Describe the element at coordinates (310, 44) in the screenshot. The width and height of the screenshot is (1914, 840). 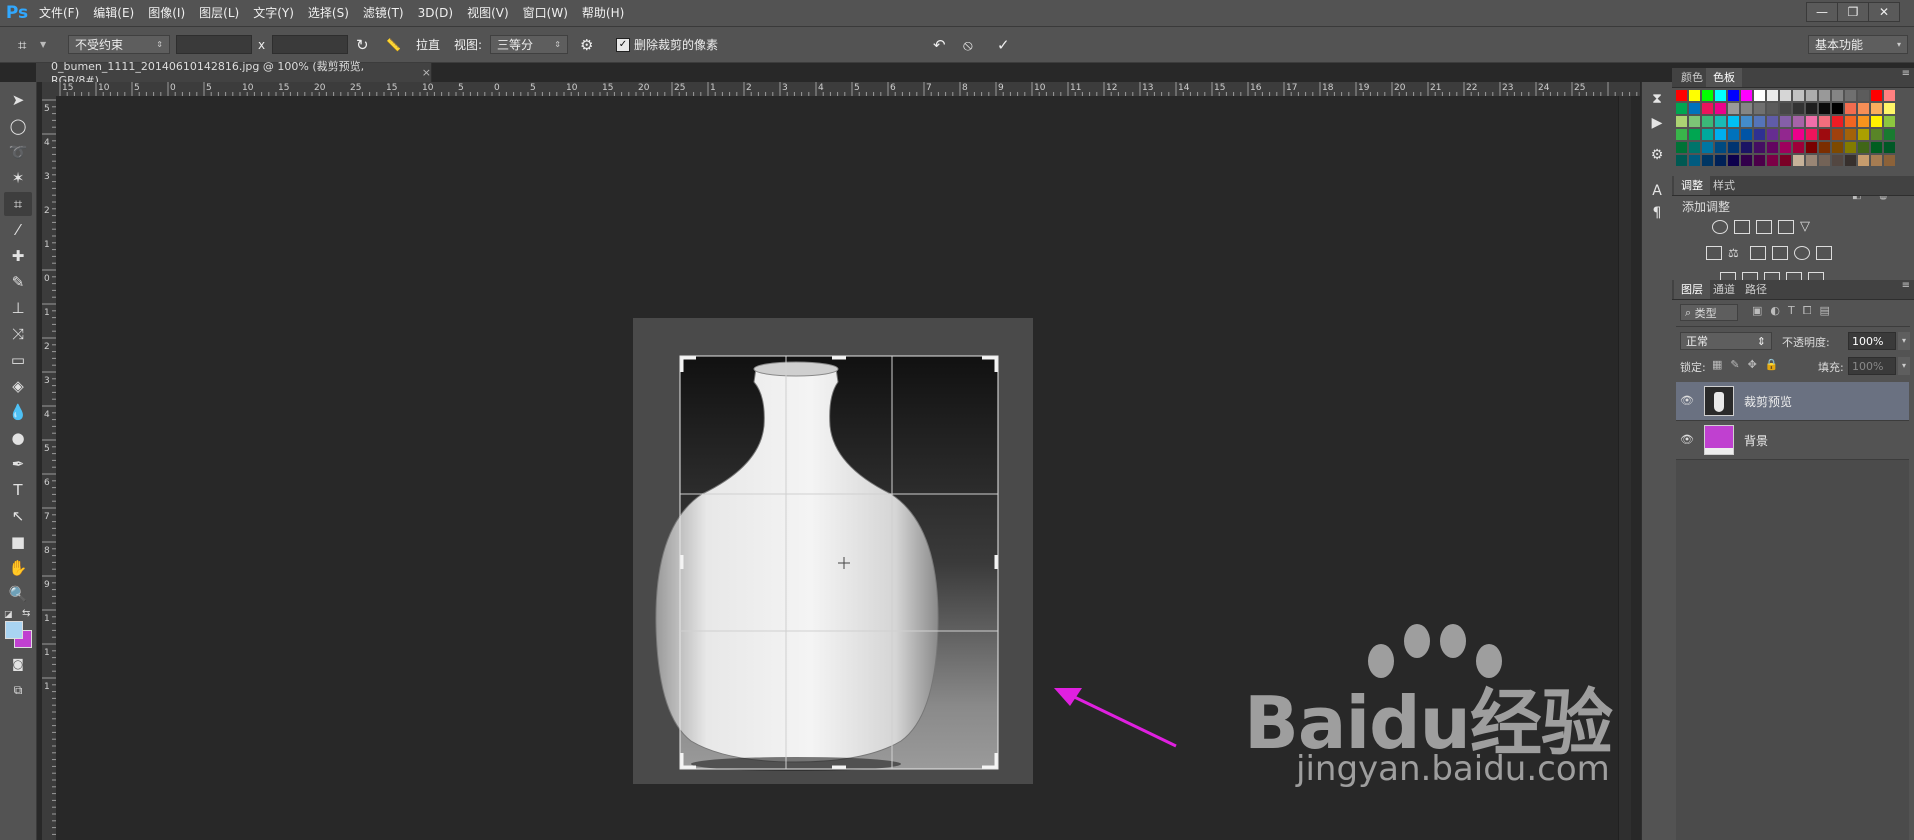
I see `height-field` at that location.